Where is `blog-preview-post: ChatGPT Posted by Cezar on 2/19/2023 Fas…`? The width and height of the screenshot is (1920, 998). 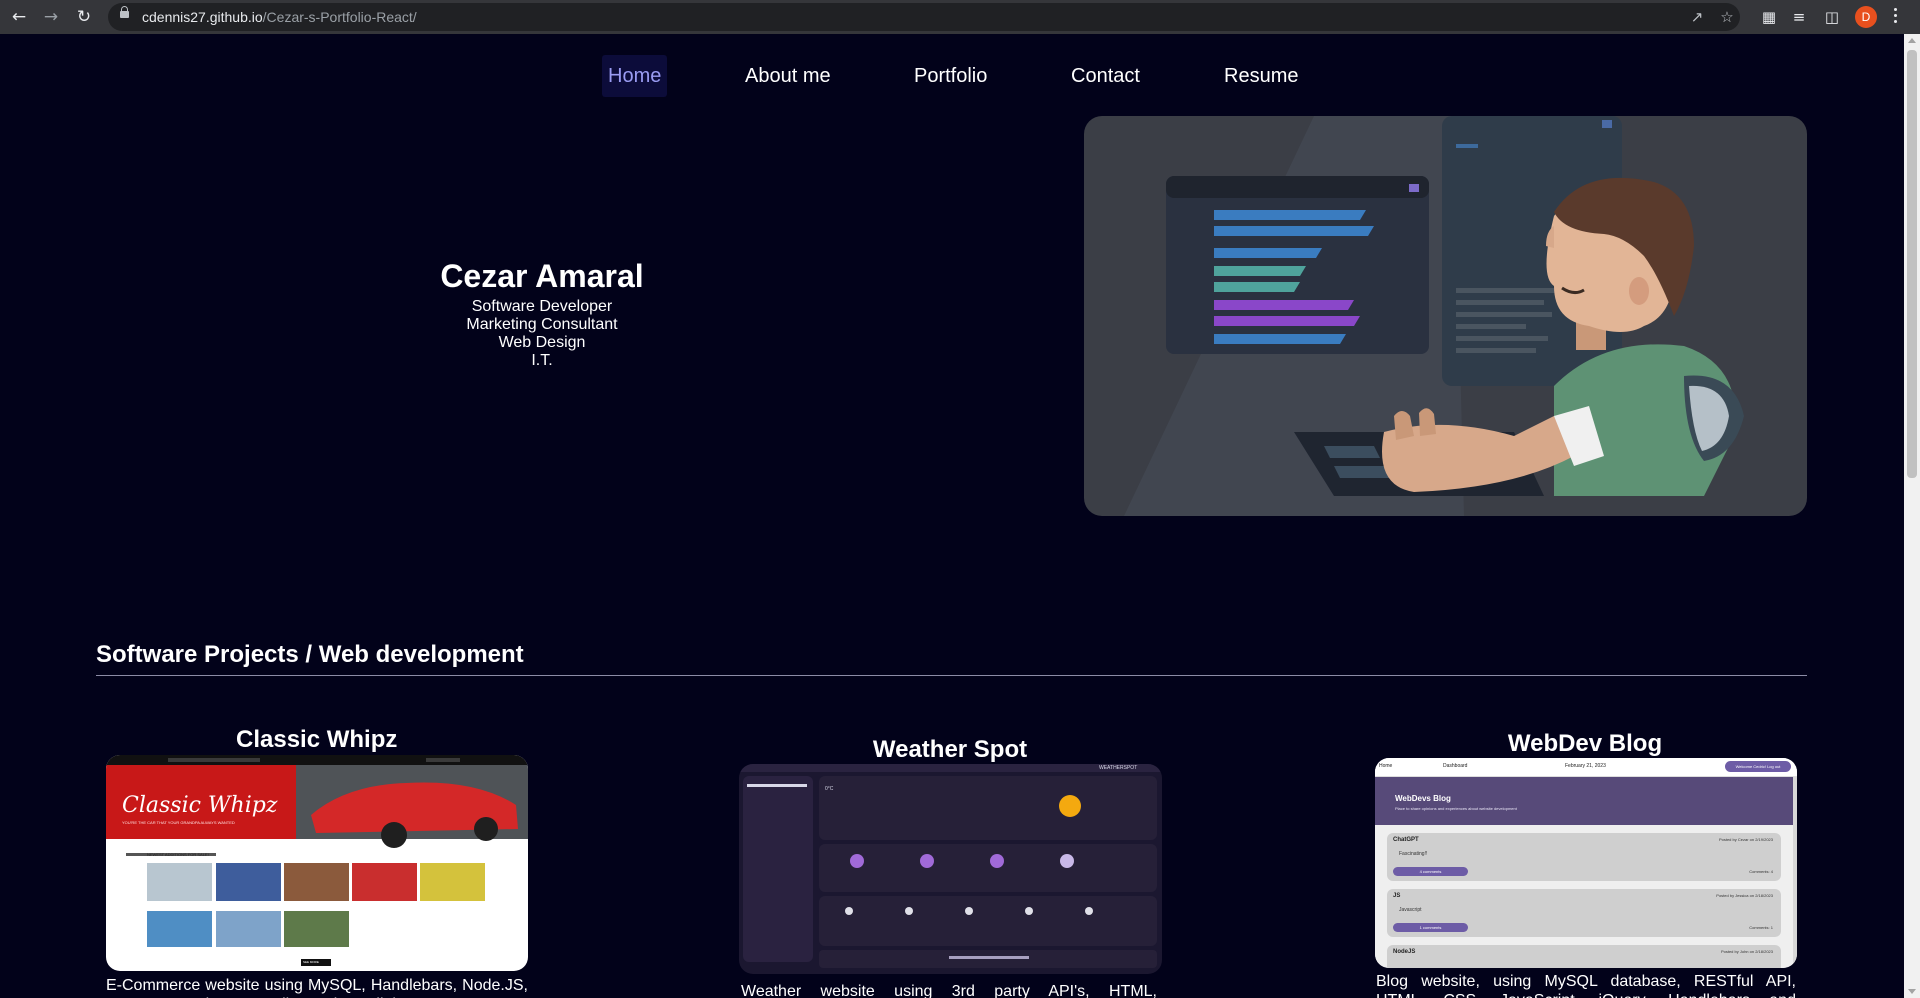 blog-preview-post: ChatGPT Posted by Cezar on 2/19/2023 Fas… is located at coordinates (1584, 857).